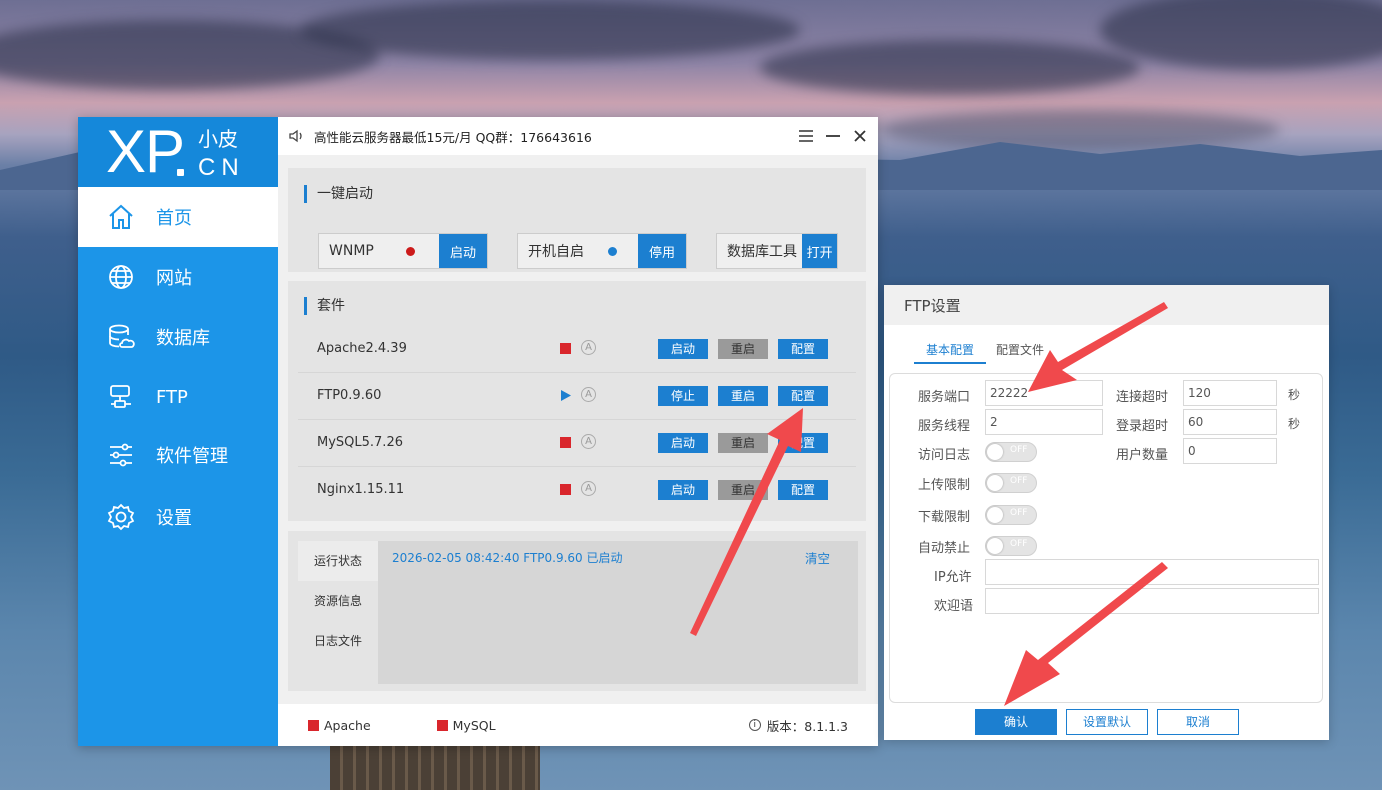  What do you see at coordinates (172, 397) in the screenshot?
I see `nav-ftp-label: FTP` at bounding box center [172, 397].